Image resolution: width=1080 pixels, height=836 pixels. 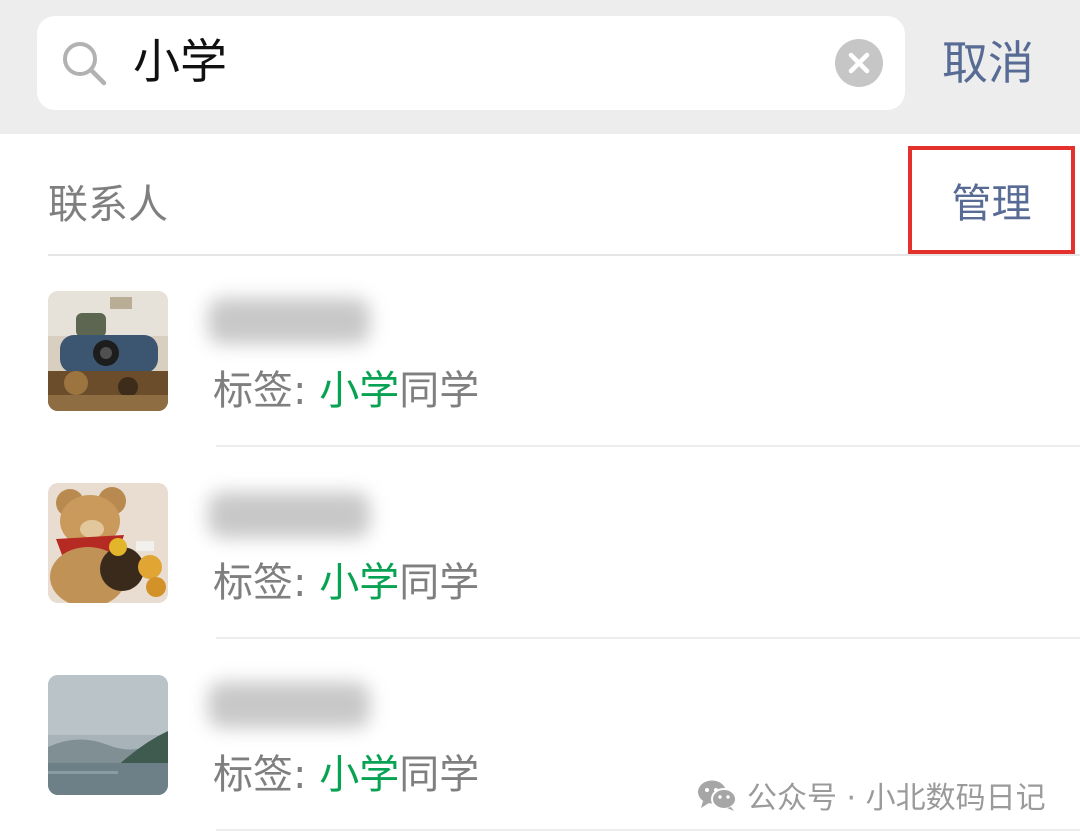 What do you see at coordinates (859, 63) in the screenshot?
I see `clear-icon` at bounding box center [859, 63].